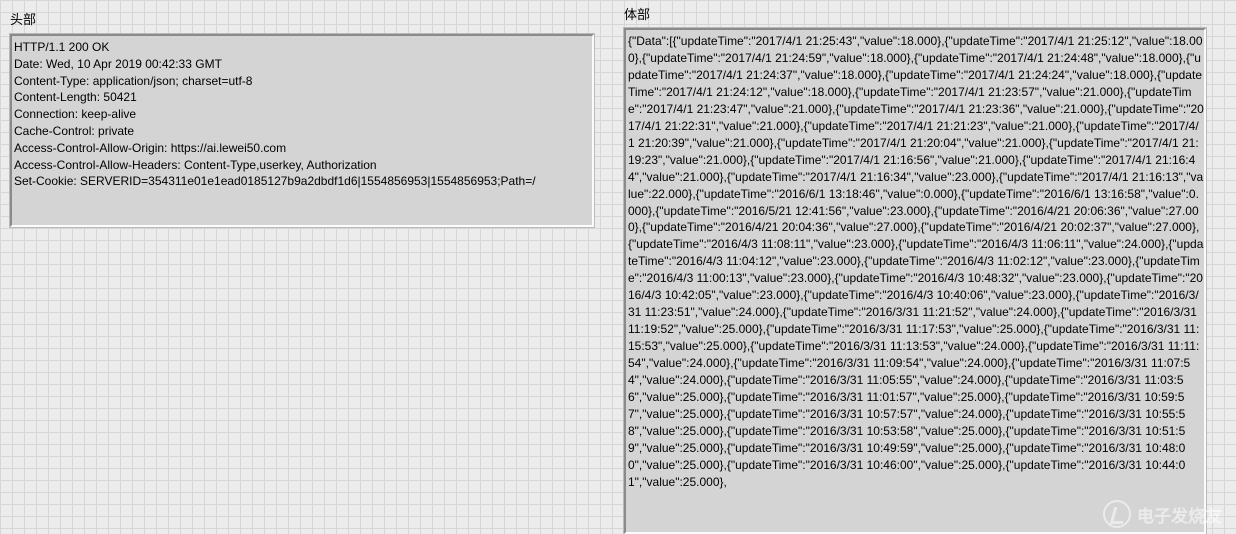 Image resolution: width=1236 pixels, height=534 pixels. I want to click on header-line: HTTP/1.1 200 OK, so click(62, 47).